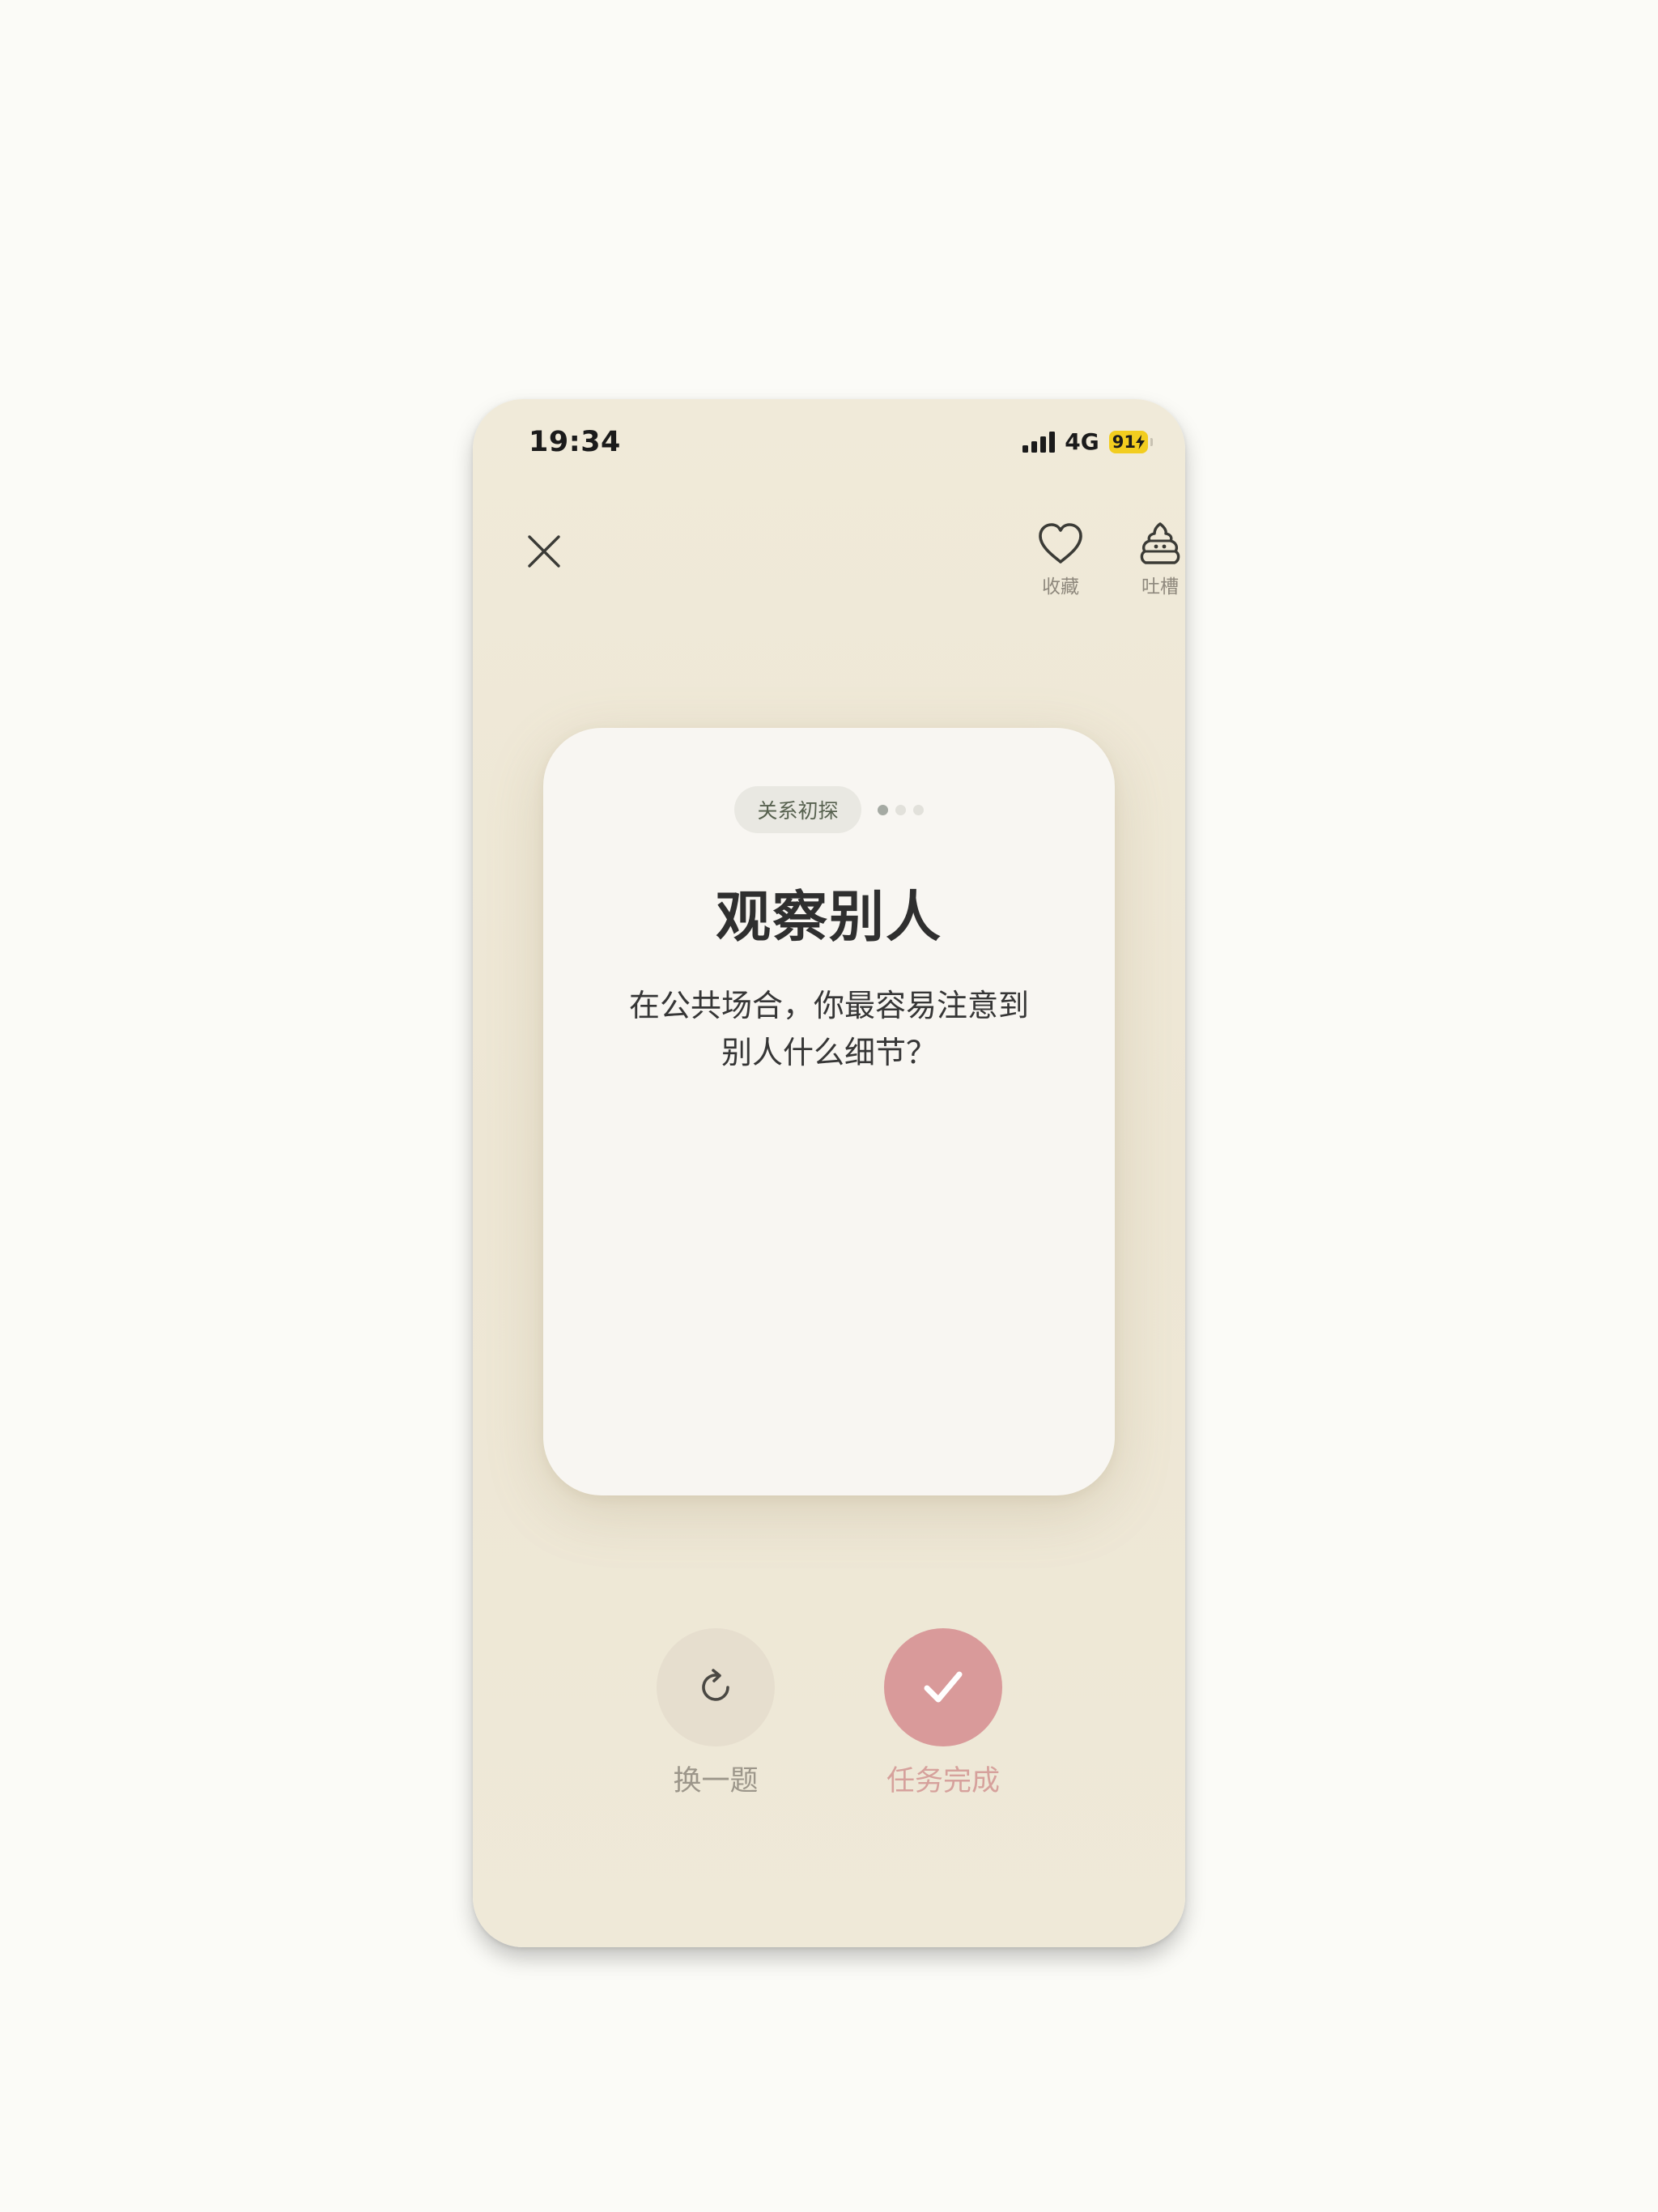 The width and height of the screenshot is (1658, 2212). I want to click on card-header: 关系初探, so click(829, 810).